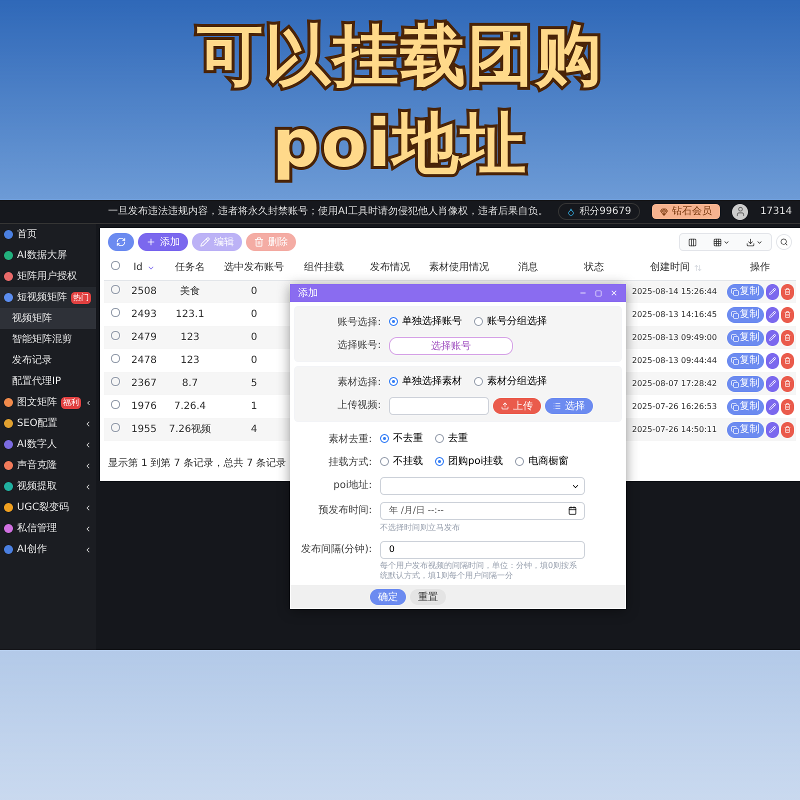  I want to click on field-hint: 每个用户发布视频的间隔时间，单位：分钟，填0则按系统默认方式，填1则每个用户间隔一分, so click(479, 571).